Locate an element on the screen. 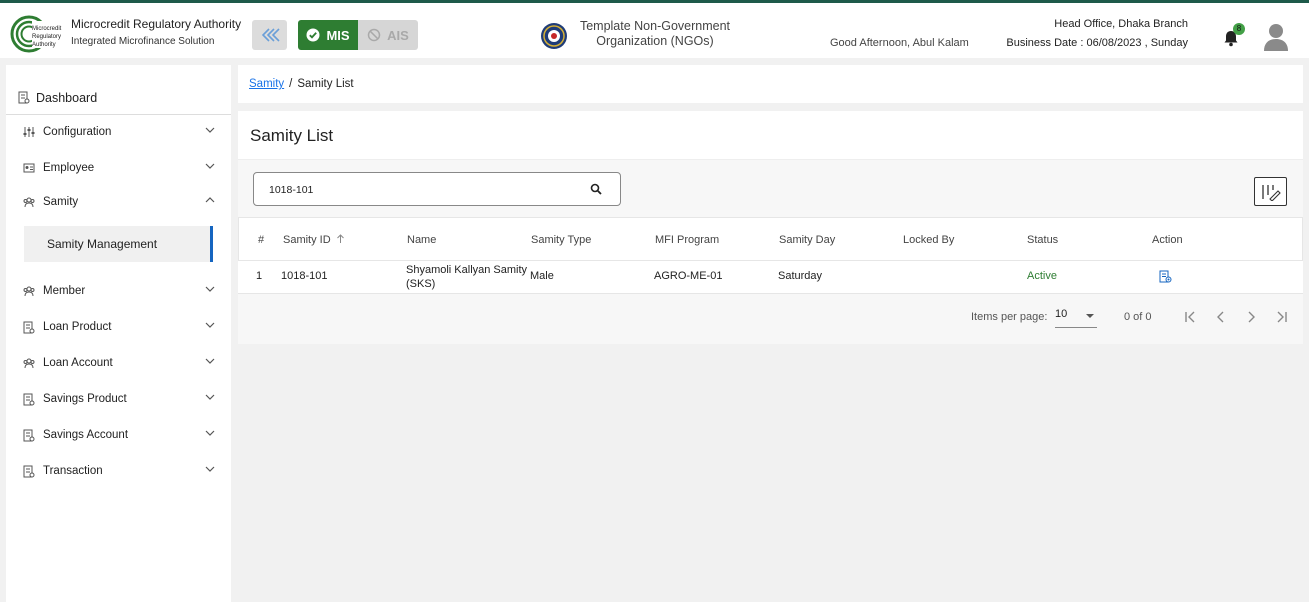 Image resolution: width=1309 pixels, height=602 pixels. sidebar-subitem-samity-management: Samity Management is located at coordinates (118, 244).